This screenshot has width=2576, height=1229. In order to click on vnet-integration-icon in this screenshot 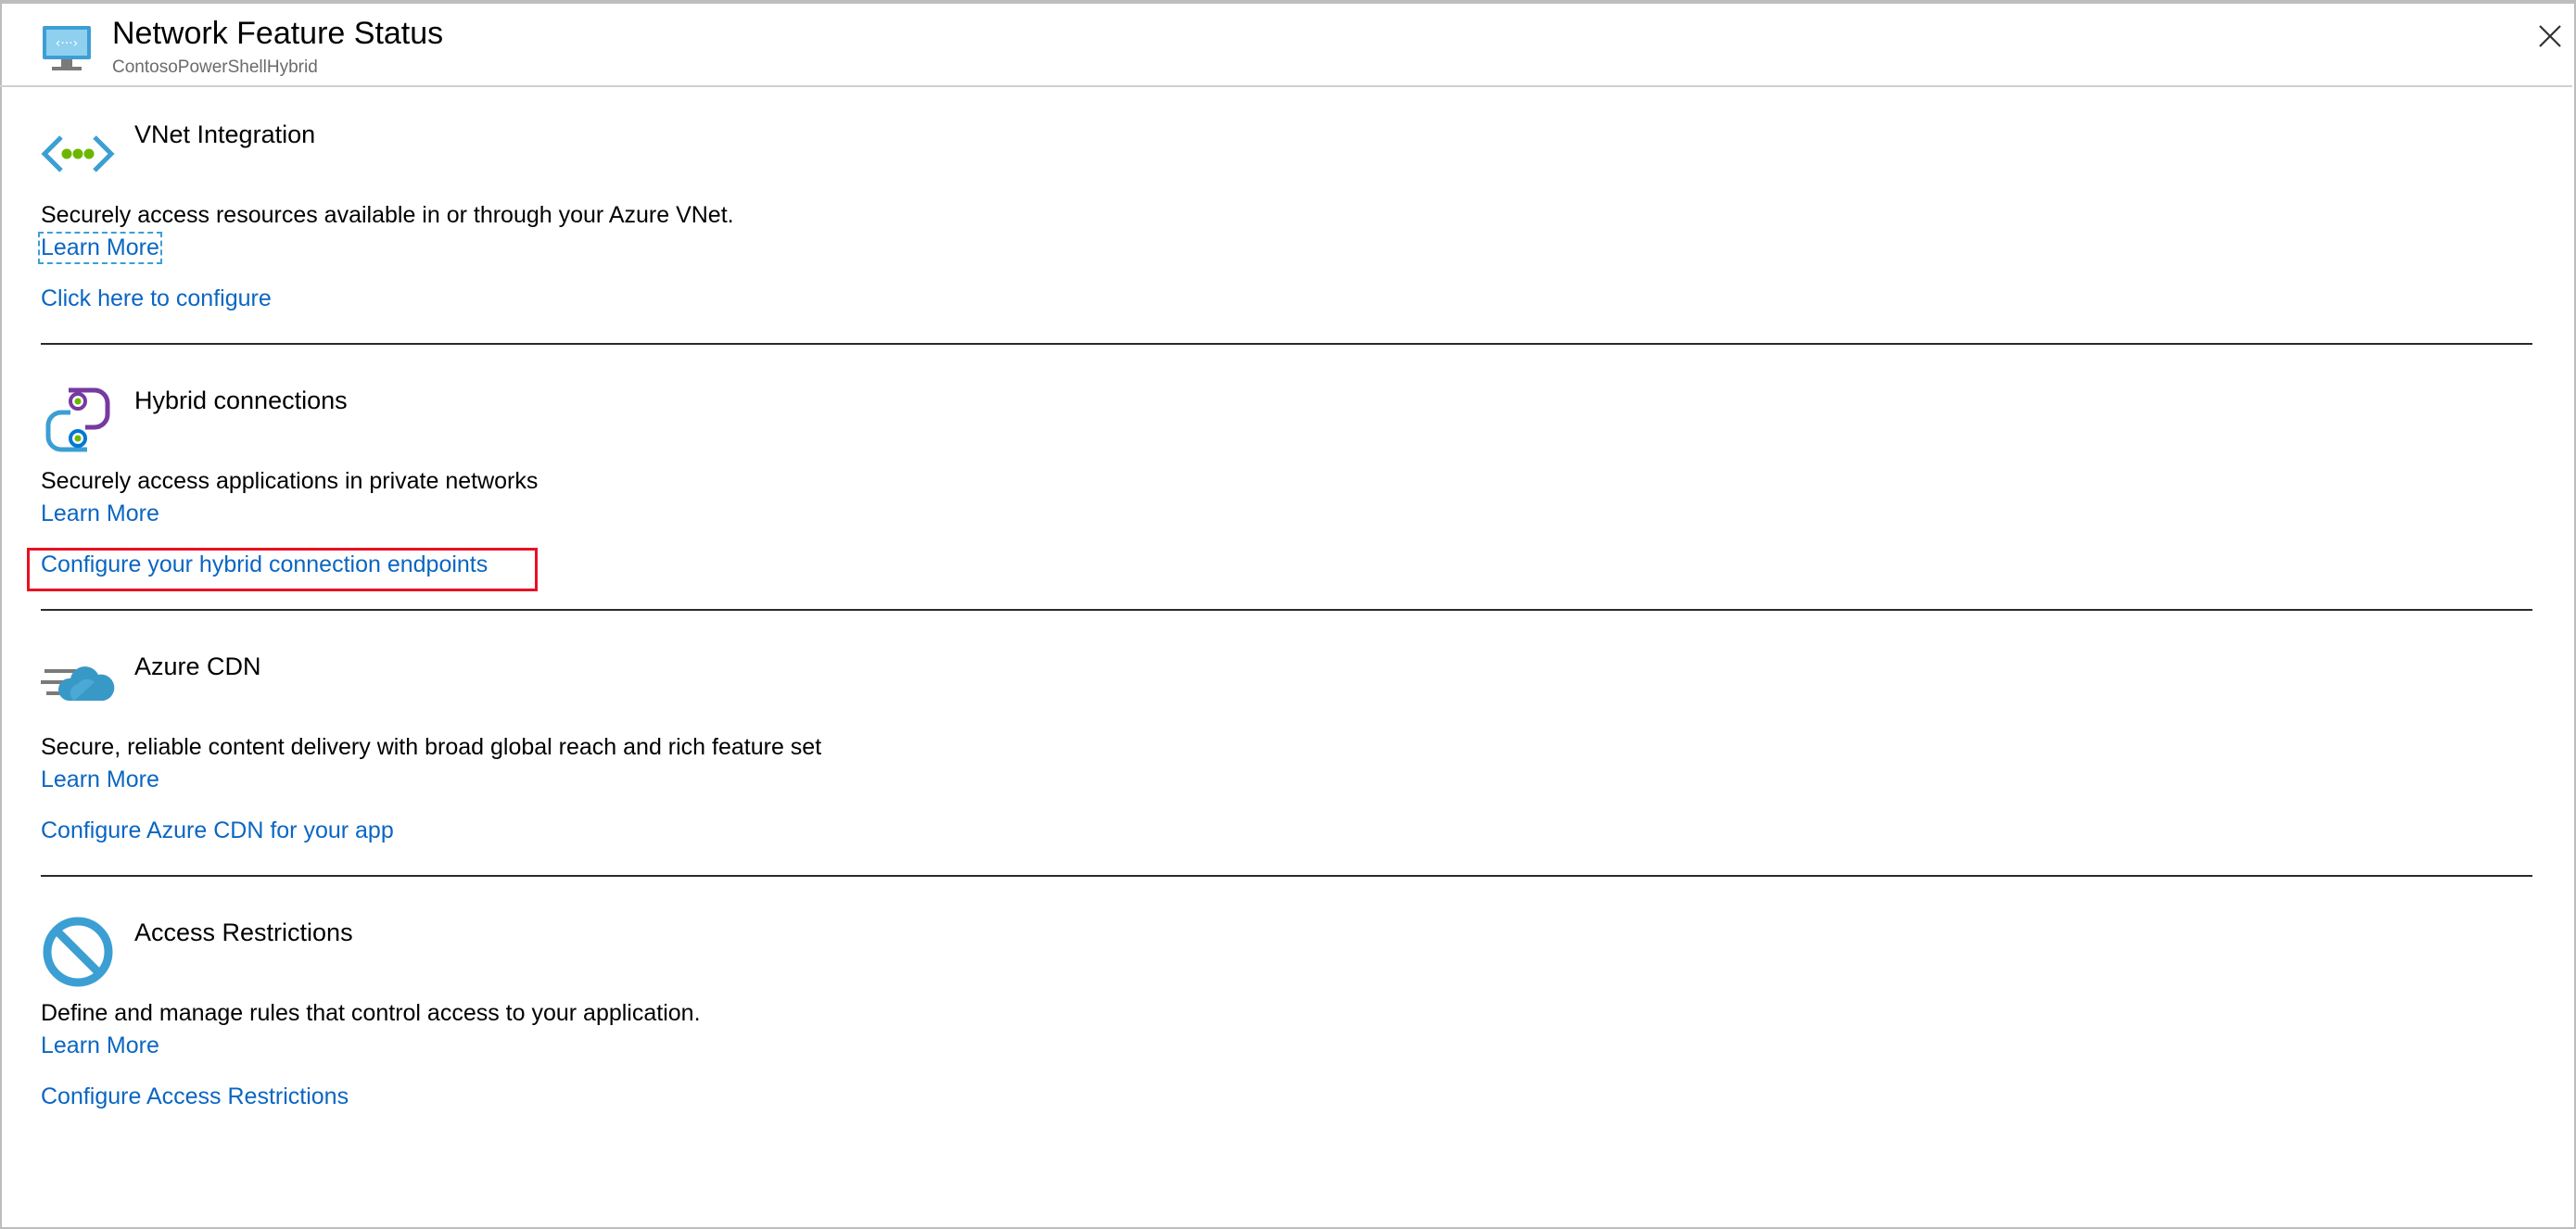, I will do `click(78, 154)`.